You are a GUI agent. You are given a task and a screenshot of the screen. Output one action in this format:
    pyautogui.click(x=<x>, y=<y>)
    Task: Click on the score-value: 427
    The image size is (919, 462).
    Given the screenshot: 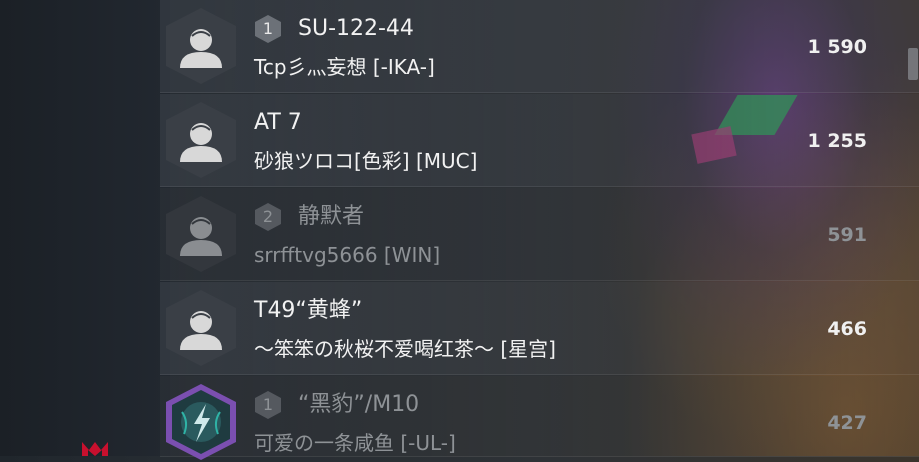 What is the action you would take?
    pyautogui.click(x=847, y=423)
    